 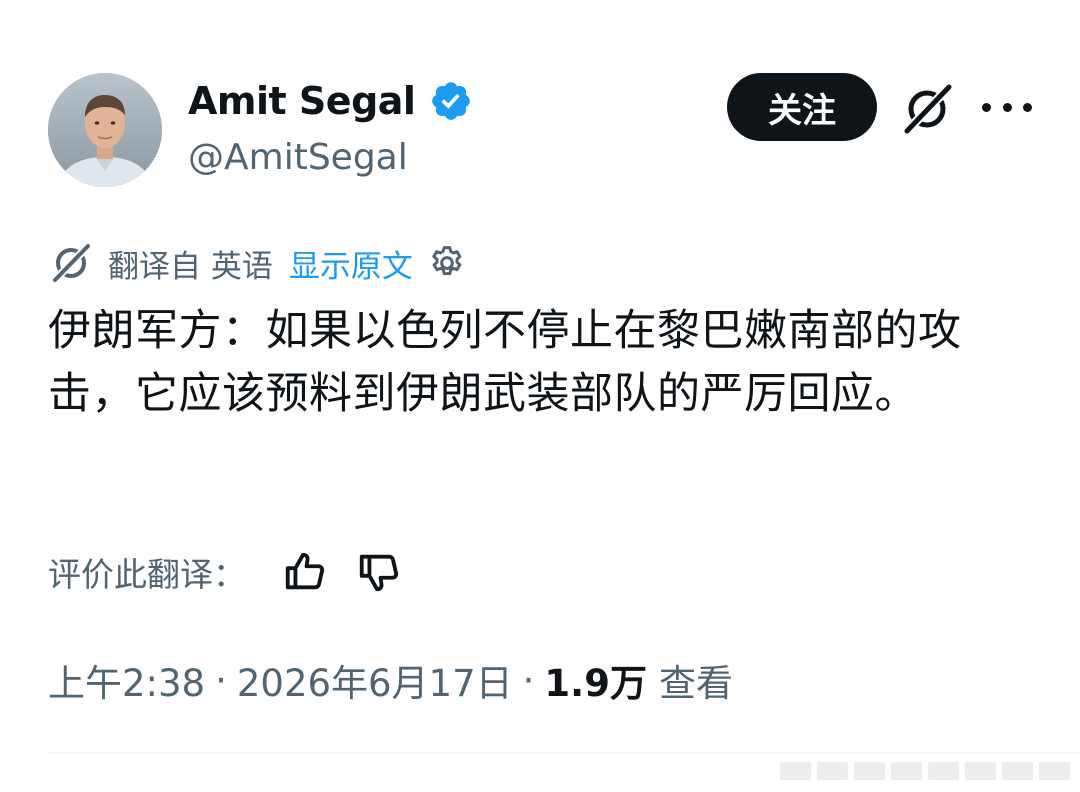 What do you see at coordinates (595, 680) in the screenshot?
I see `views-count: 1.9万` at bounding box center [595, 680].